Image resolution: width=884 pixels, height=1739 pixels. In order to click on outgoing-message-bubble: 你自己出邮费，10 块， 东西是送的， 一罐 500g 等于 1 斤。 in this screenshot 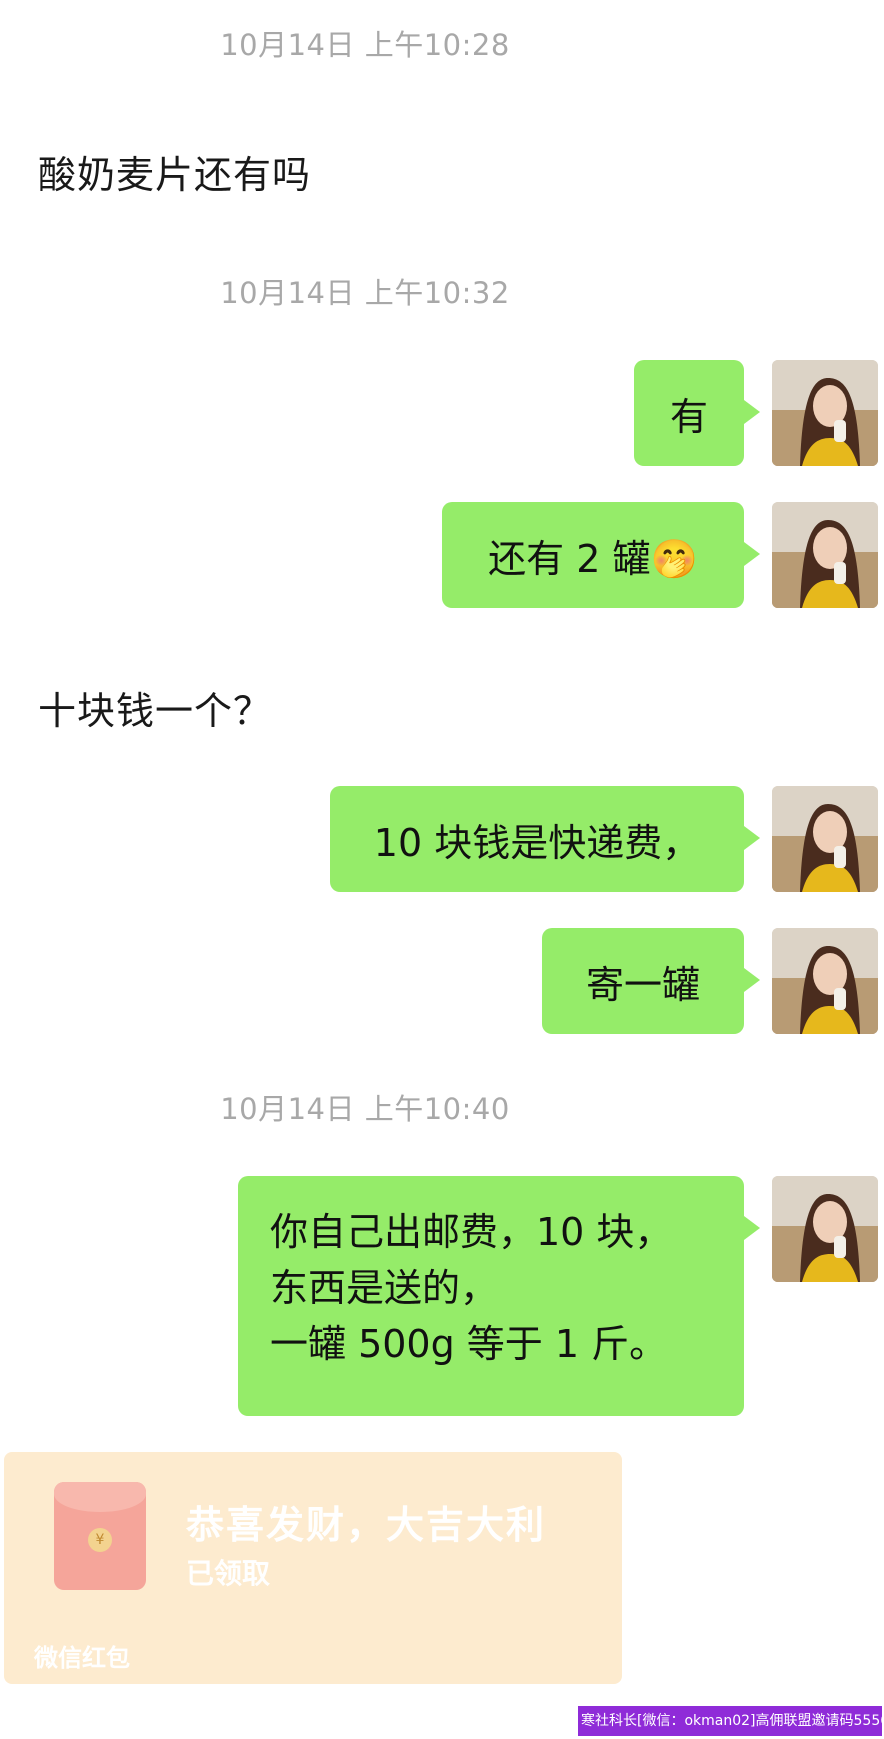, I will do `click(499, 1296)`.